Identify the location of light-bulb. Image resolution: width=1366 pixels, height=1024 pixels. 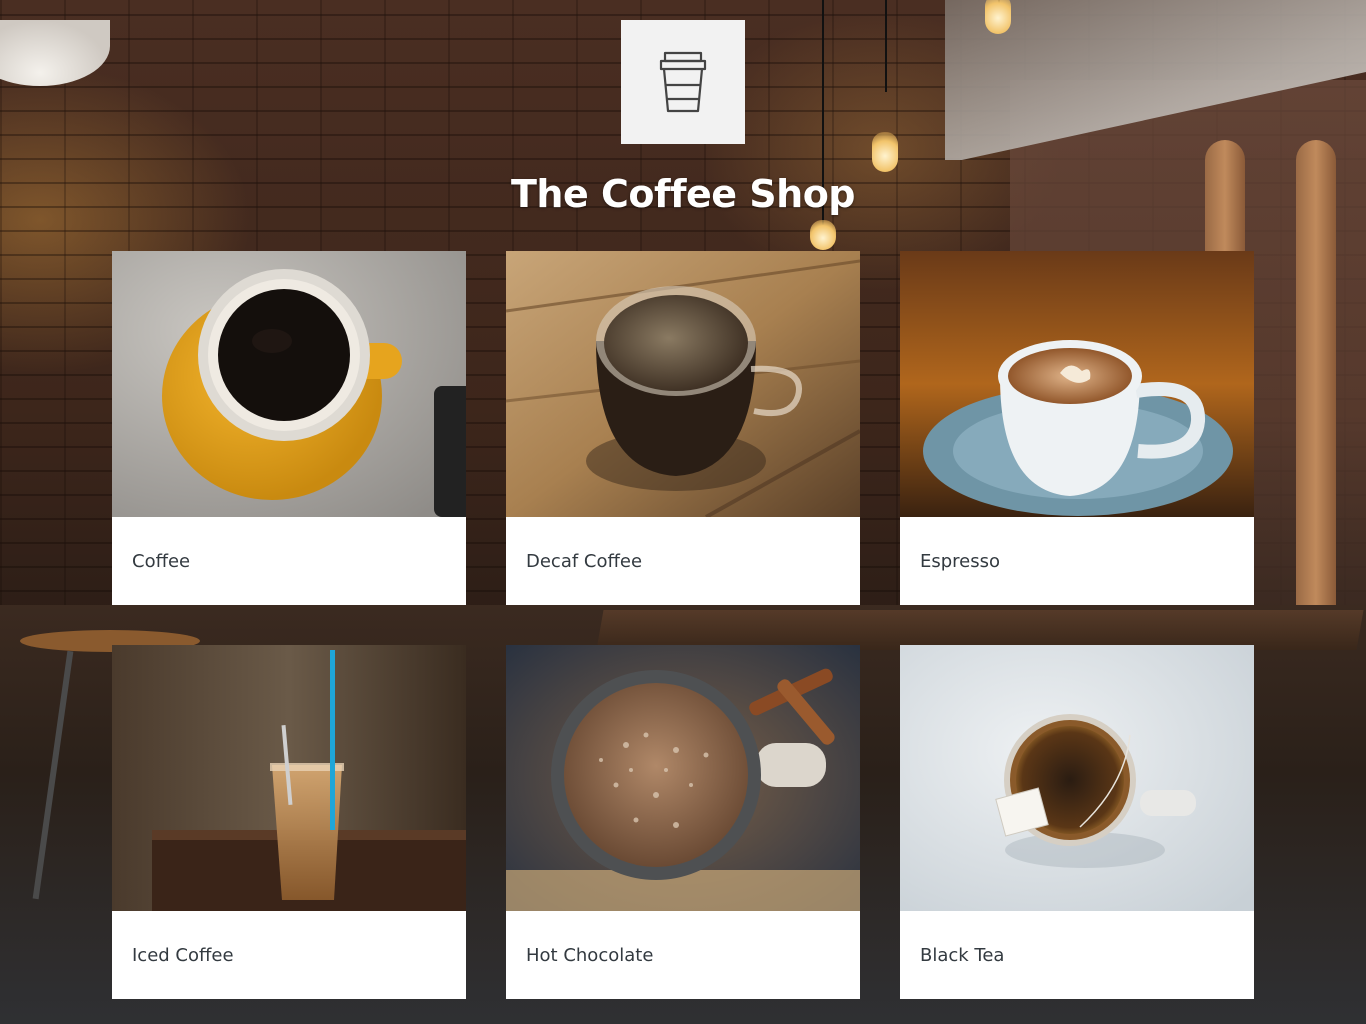
(823, 235).